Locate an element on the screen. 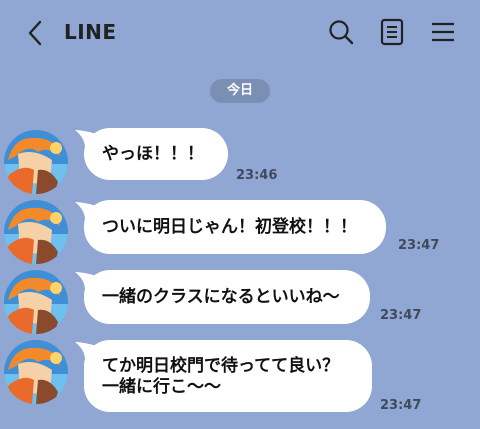 Image resolution: width=480 pixels, height=429 pixels. date-separator: 今日 is located at coordinates (240, 91).